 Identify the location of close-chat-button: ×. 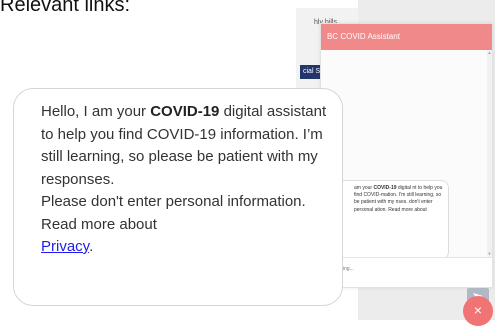
(478, 311).